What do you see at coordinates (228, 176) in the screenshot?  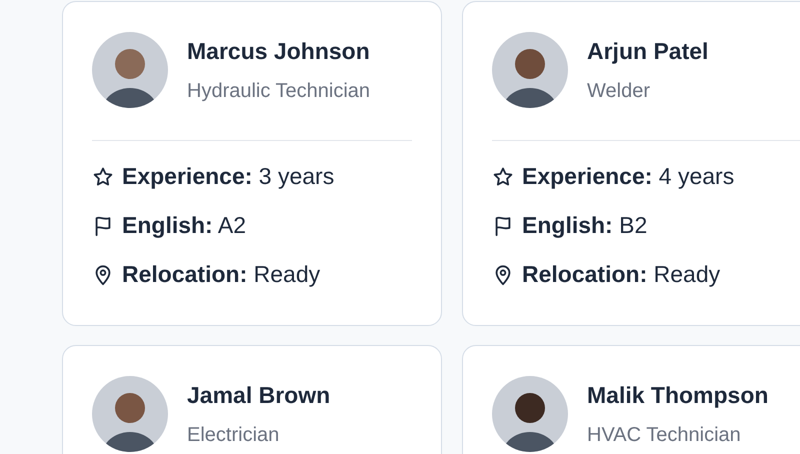 I see `detail-text: Experience: 3 years` at bounding box center [228, 176].